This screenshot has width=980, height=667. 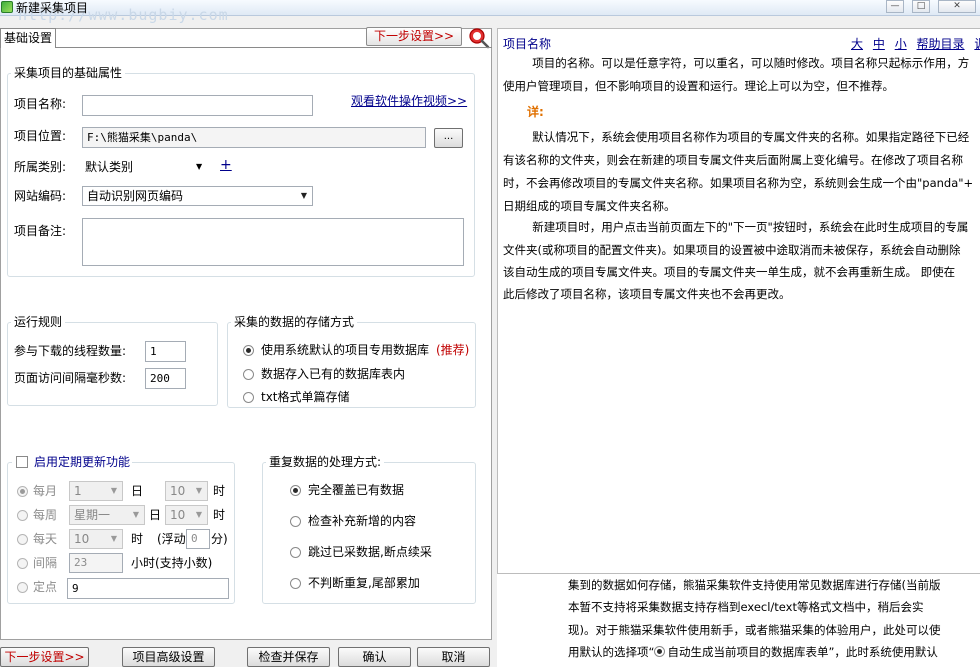 What do you see at coordinates (977, 44) in the screenshot?
I see `help-overview-link: 调概` at bounding box center [977, 44].